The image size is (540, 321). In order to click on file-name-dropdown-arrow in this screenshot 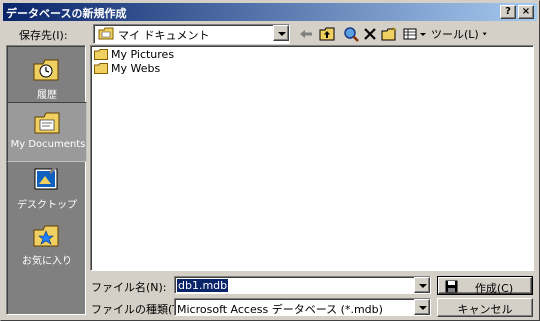, I will do `click(422, 285)`.